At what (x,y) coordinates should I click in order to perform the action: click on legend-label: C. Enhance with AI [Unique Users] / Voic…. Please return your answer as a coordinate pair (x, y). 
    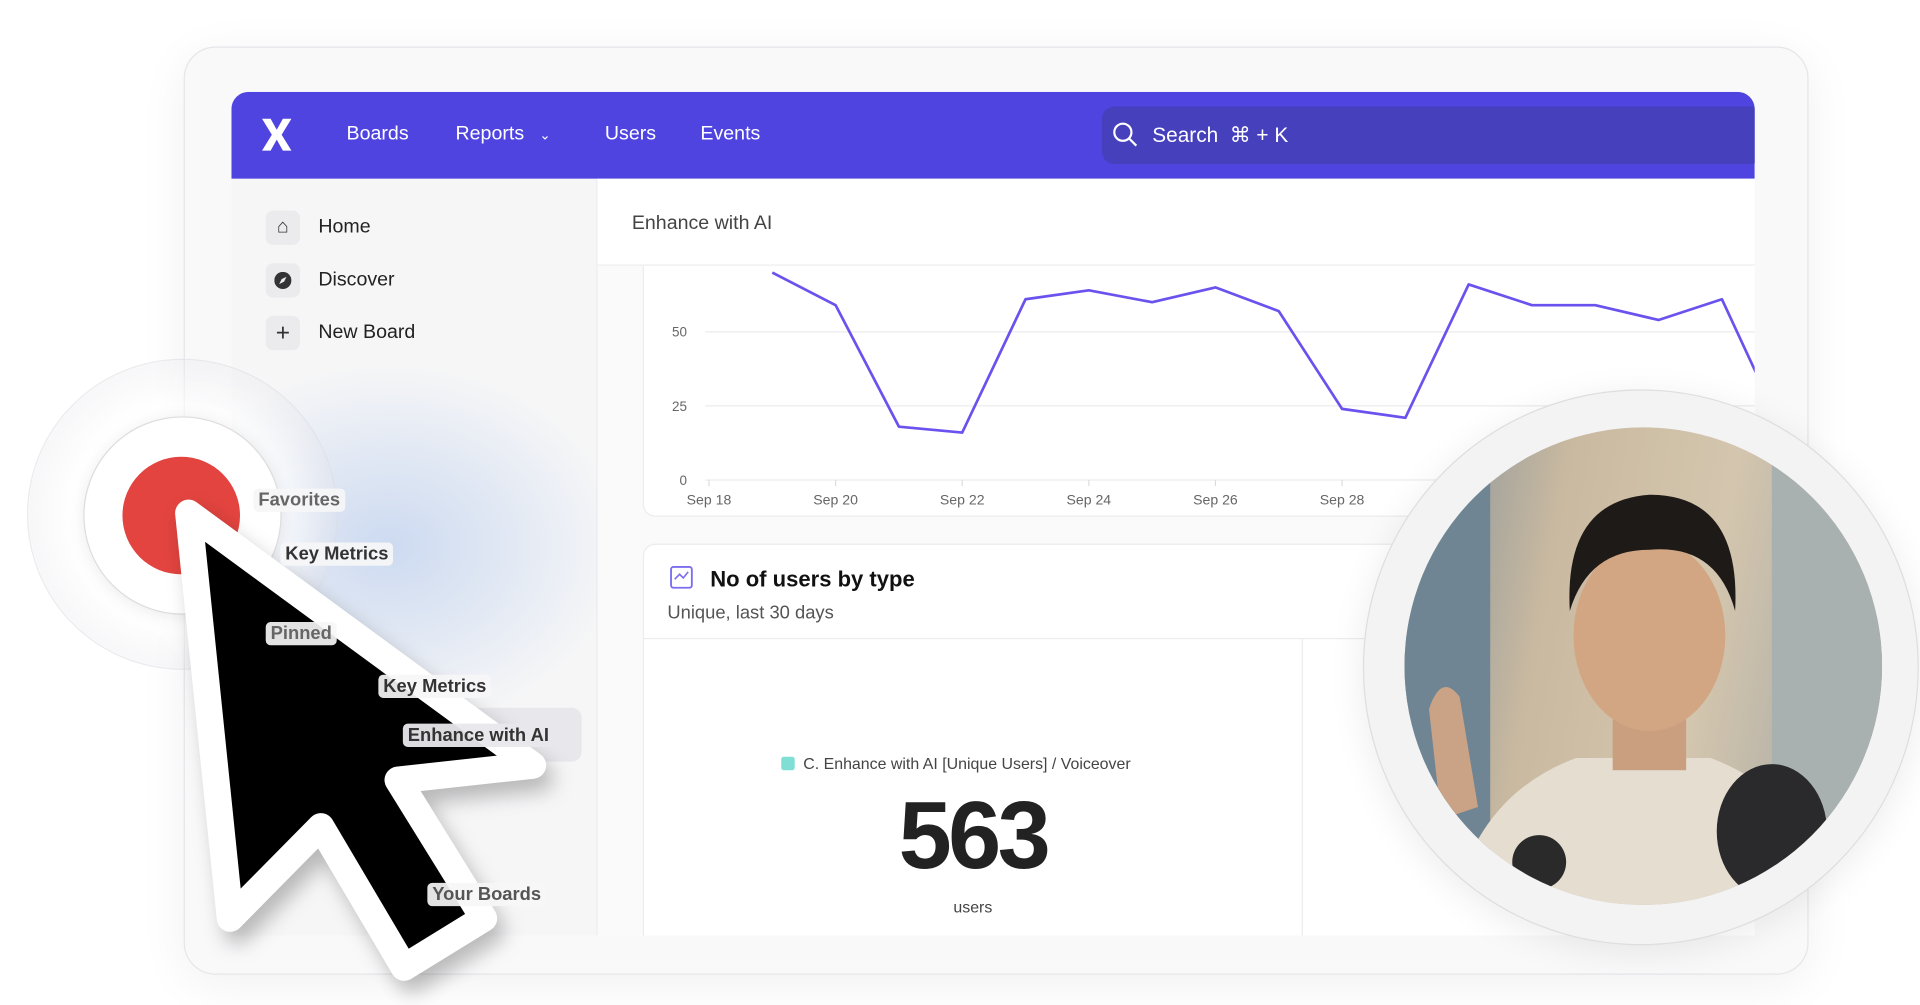
    Looking at the image, I should click on (967, 763).